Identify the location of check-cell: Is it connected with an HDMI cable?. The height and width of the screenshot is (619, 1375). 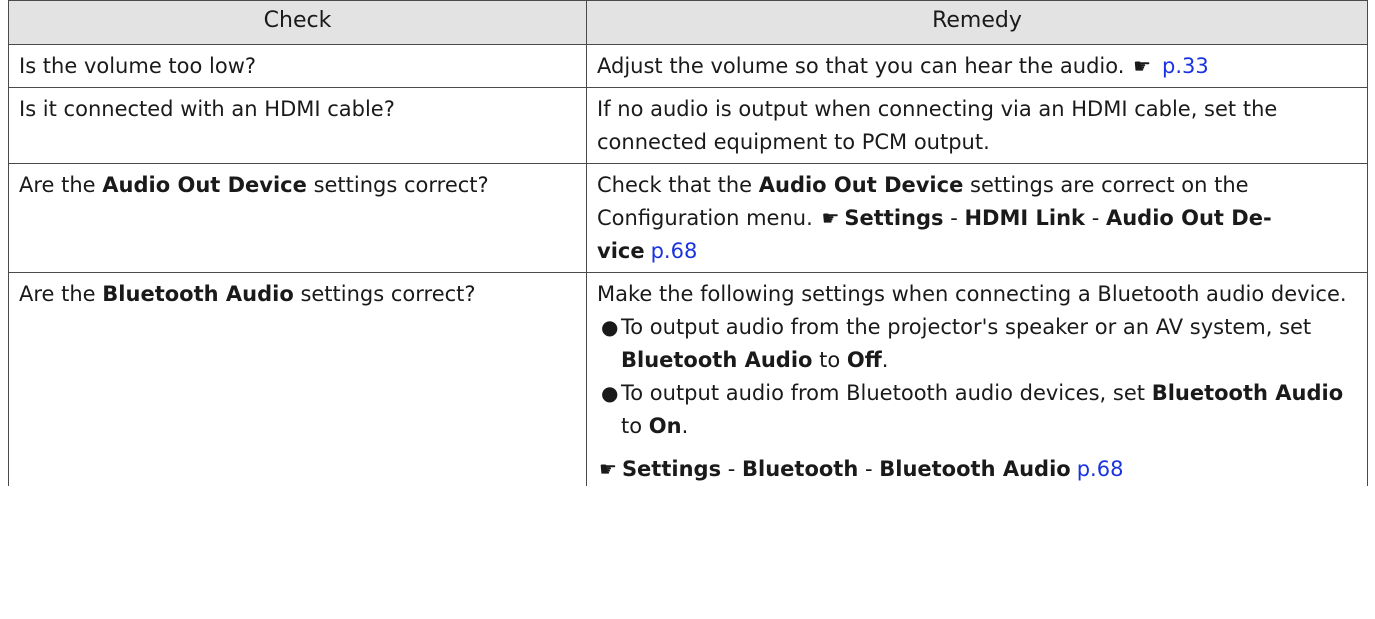
(297, 125).